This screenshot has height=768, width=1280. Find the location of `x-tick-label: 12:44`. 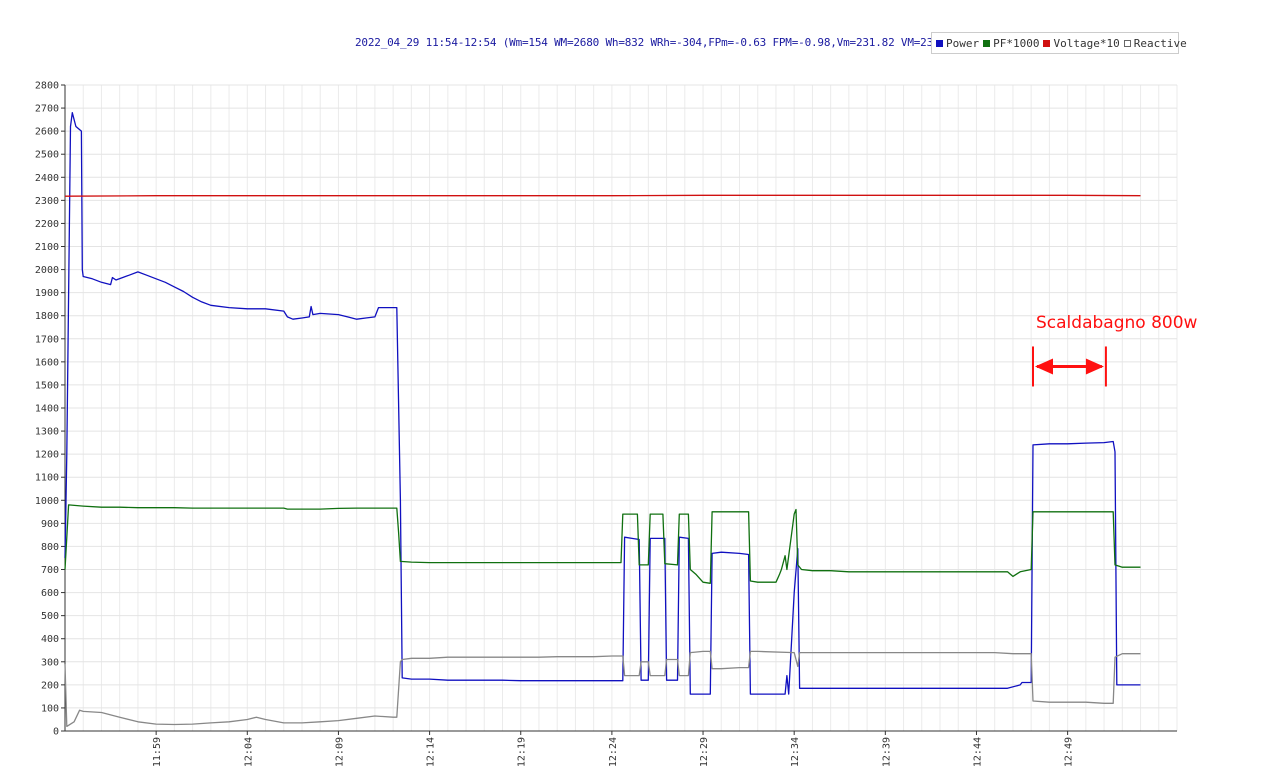

x-tick-label: 12:44 is located at coordinates (977, 752).